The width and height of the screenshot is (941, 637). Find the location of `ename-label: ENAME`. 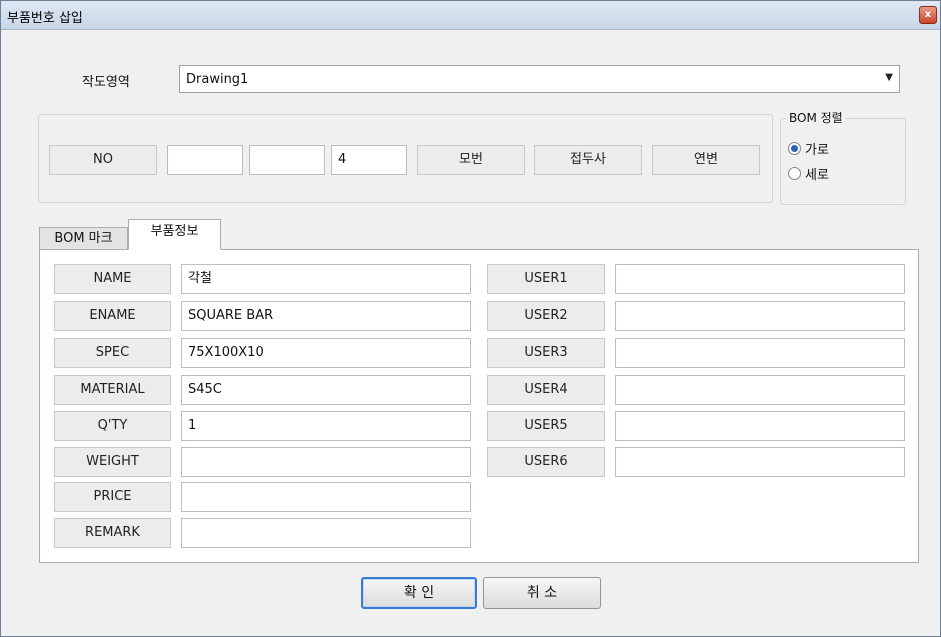

ename-label: ENAME is located at coordinates (112, 316).